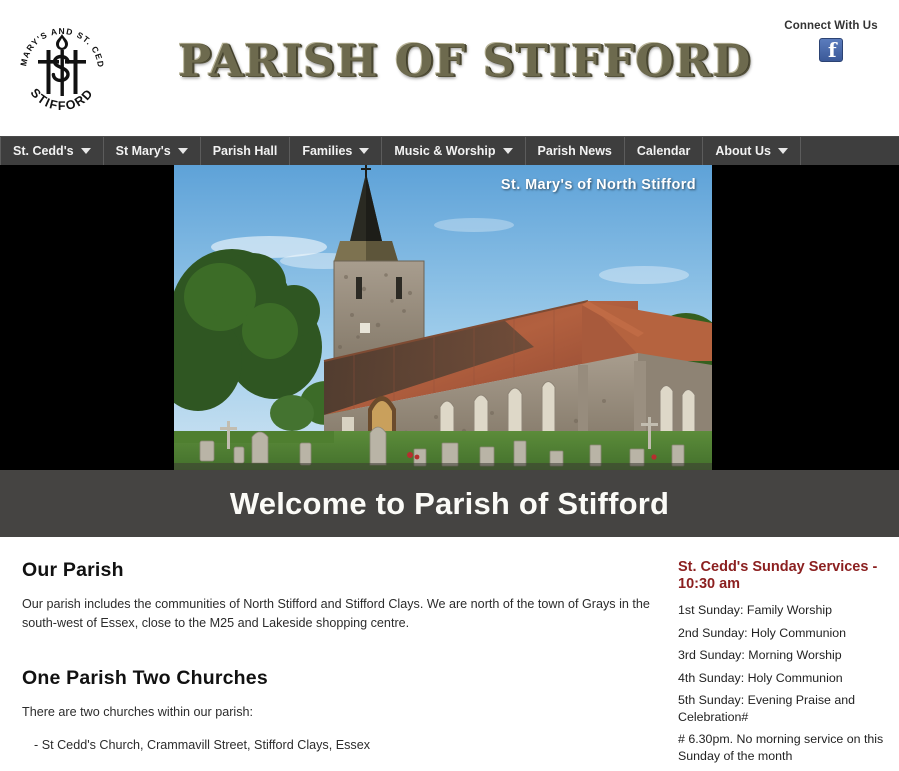 The width and height of the screenshot is (899, 771). I want to click on nav-item-parish-hall: Parish Hall, so click(246, 151).